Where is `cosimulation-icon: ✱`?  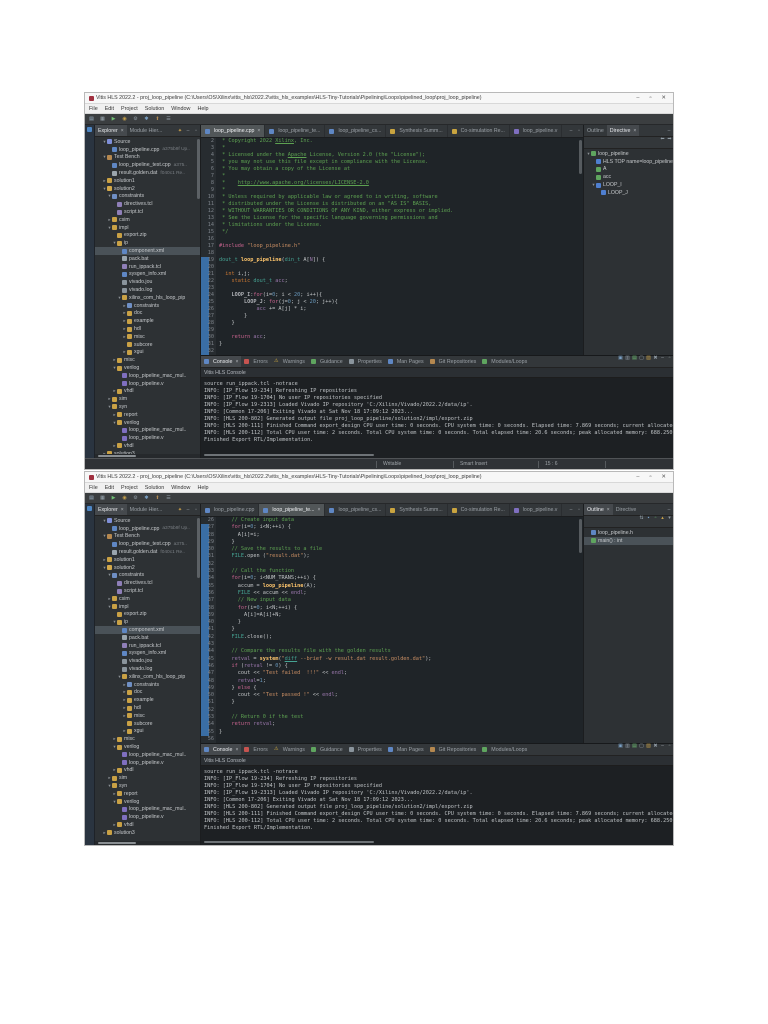 cosimulation-icon: ✱ is located at coordinates (146, 498).